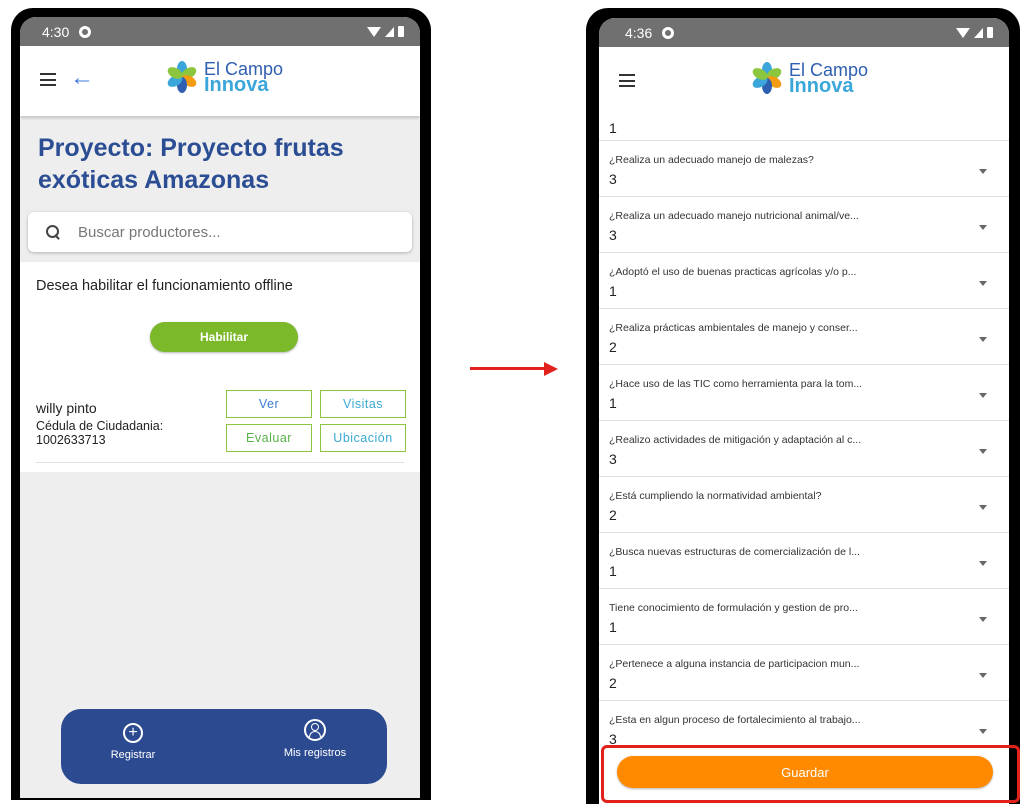 The height and width of the screenshot is (806, 1023). I want to click on transition-arrow-icon, so click(515, 369).